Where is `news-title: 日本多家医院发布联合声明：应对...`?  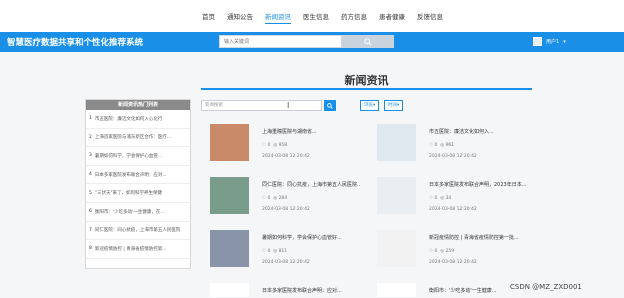 news-title: 日本多家医院发布联合声明：应对... is located at coordinates (302, 291).